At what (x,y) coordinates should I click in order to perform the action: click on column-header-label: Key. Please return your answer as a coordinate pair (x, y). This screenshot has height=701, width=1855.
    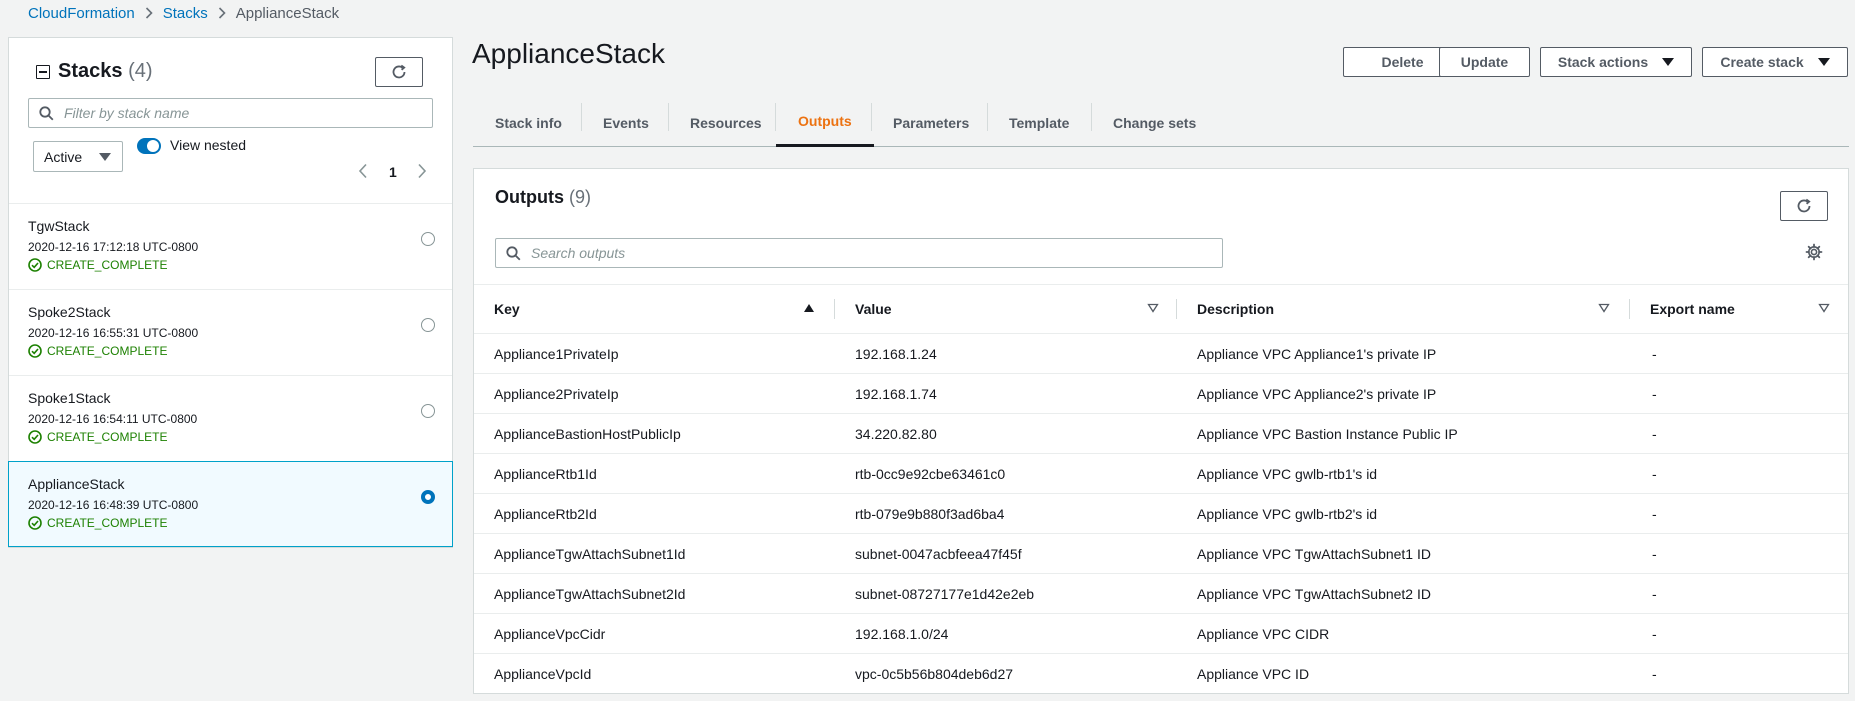
    Looking at the image, I should click on (507, 309).